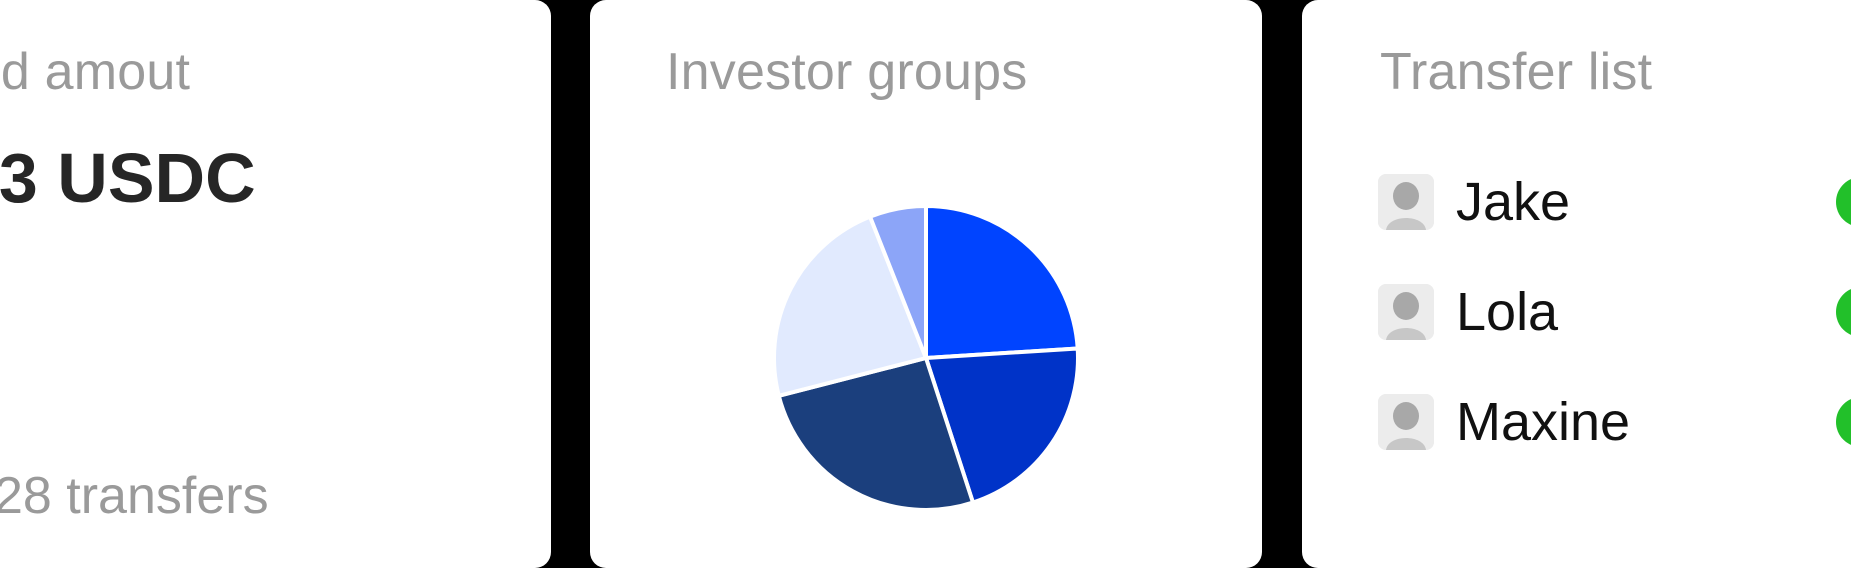 The width and height of the screenshot is (1851, 568). What do you see at coordinates (95, 72) in the screenshot?
I see `paid-amount-title: aid amout` at bounding box center [95, 72].